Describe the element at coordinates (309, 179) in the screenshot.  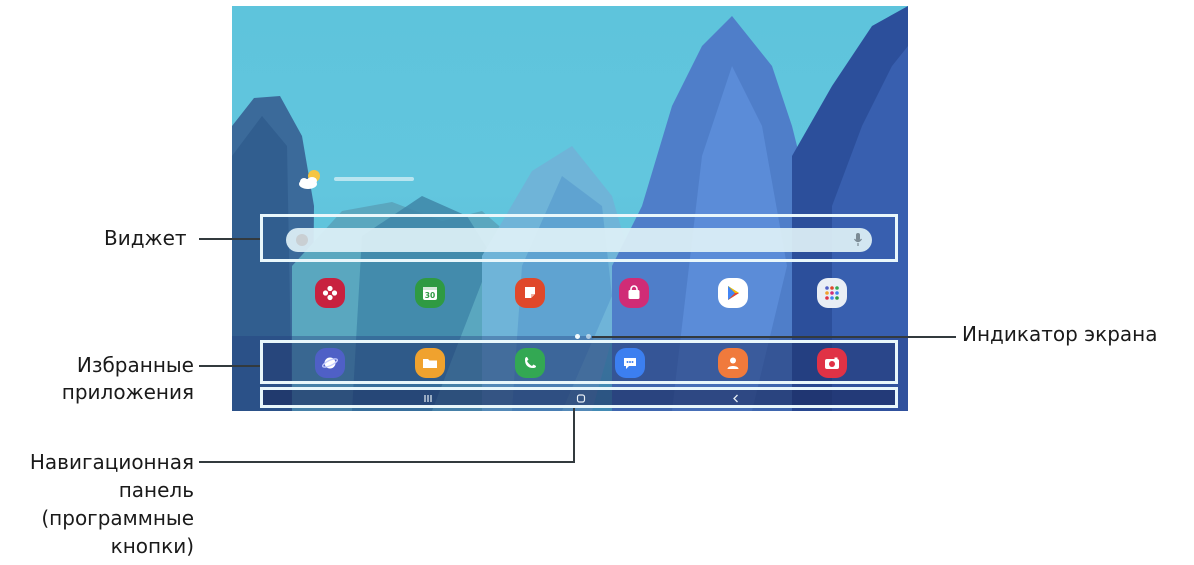
I see `weather-icon` at that location.